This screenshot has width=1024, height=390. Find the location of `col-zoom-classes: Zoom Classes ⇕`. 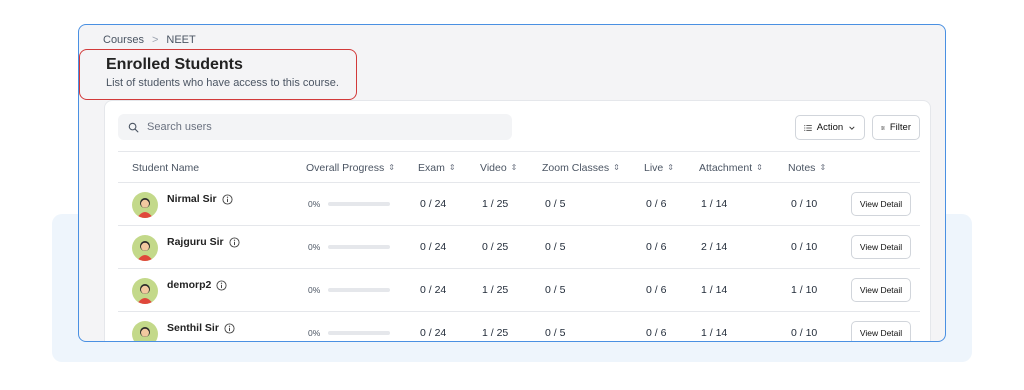

col-zoom-classes: Zoom Classes ⇕ is located at coordinates (581, 168).